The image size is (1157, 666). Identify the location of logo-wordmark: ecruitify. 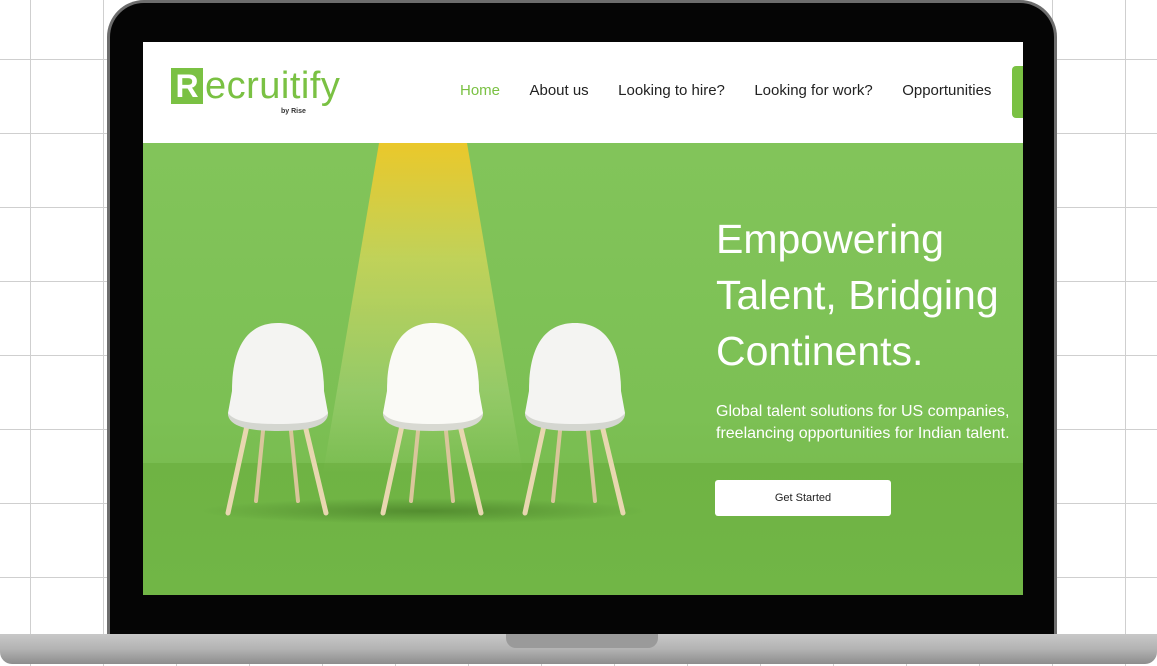
(273, 86).